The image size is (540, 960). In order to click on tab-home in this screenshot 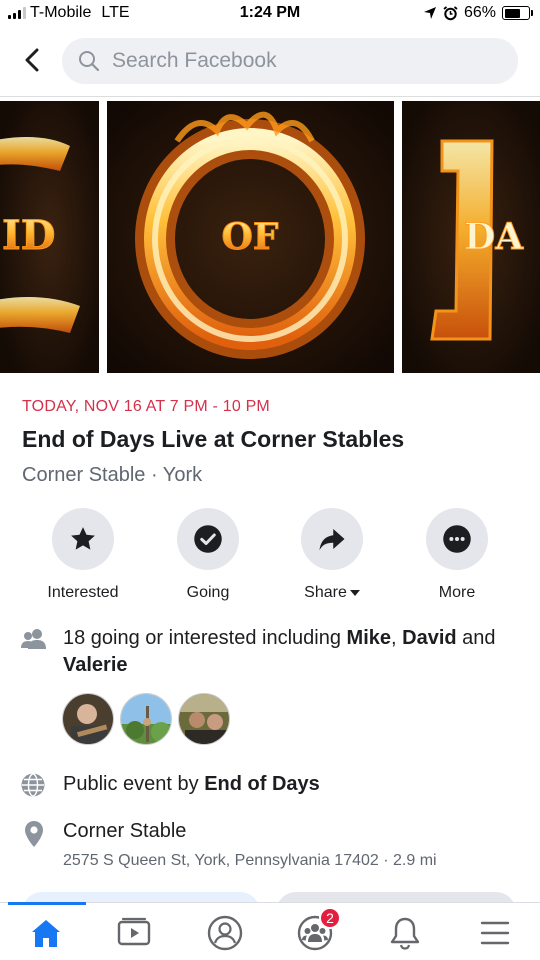, I will do `click(46, 933)`.